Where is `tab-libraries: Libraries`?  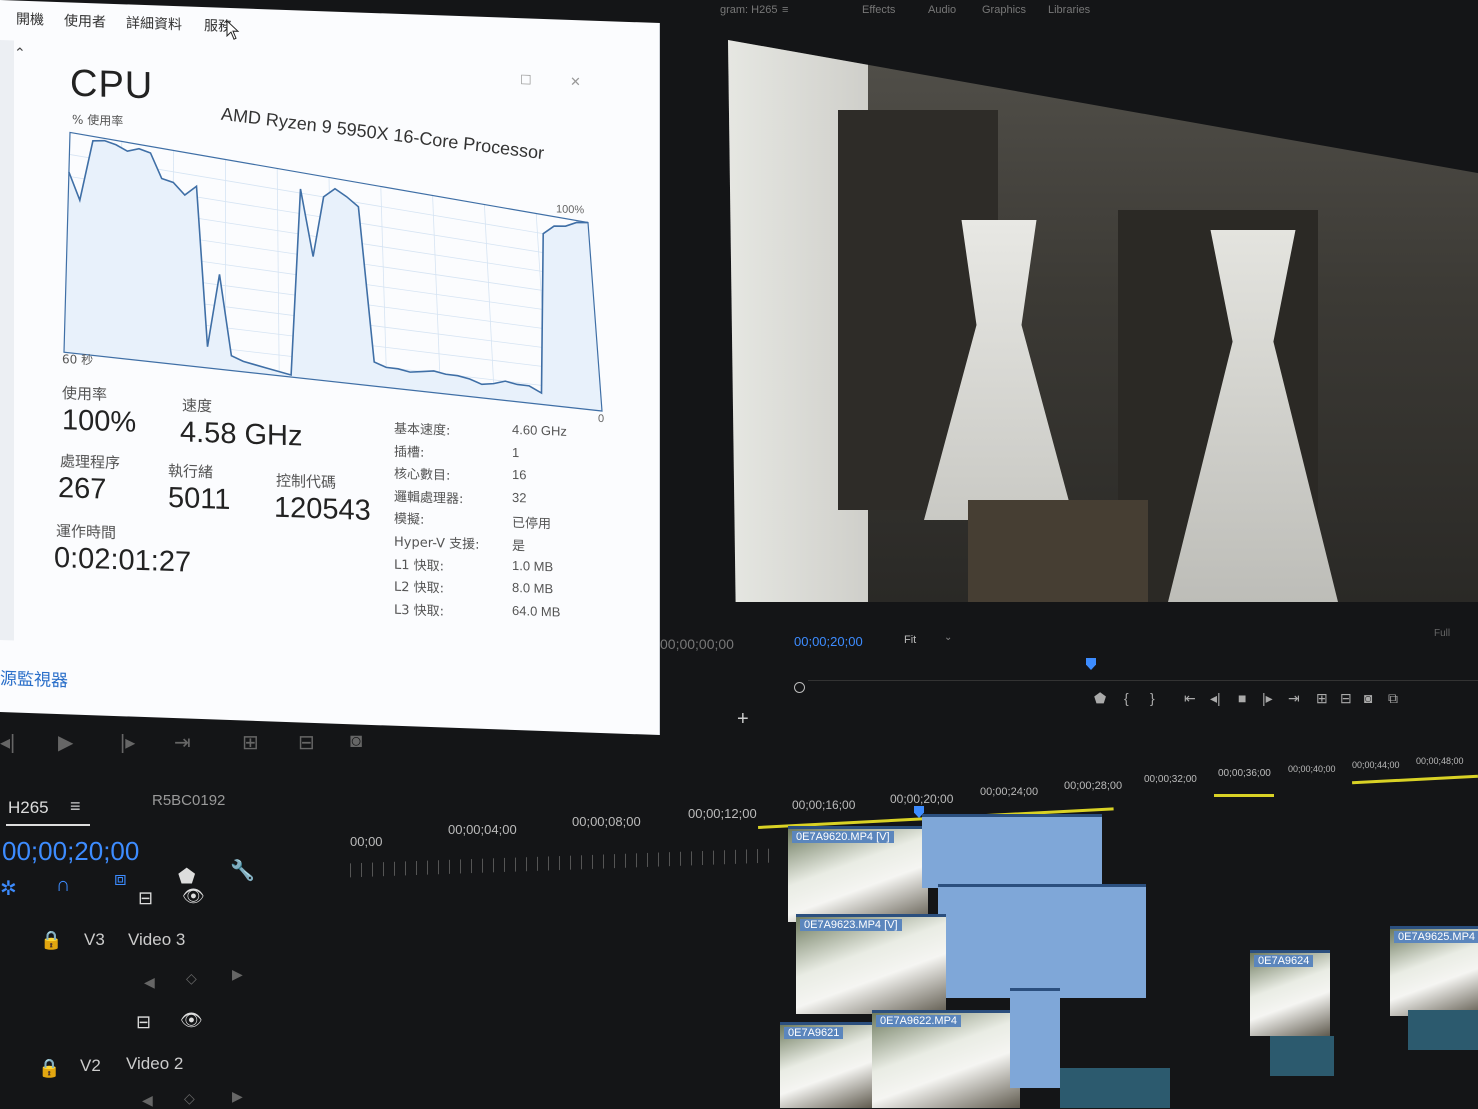 tab-libraries: Libraries is located at coordinates (1069, 10).